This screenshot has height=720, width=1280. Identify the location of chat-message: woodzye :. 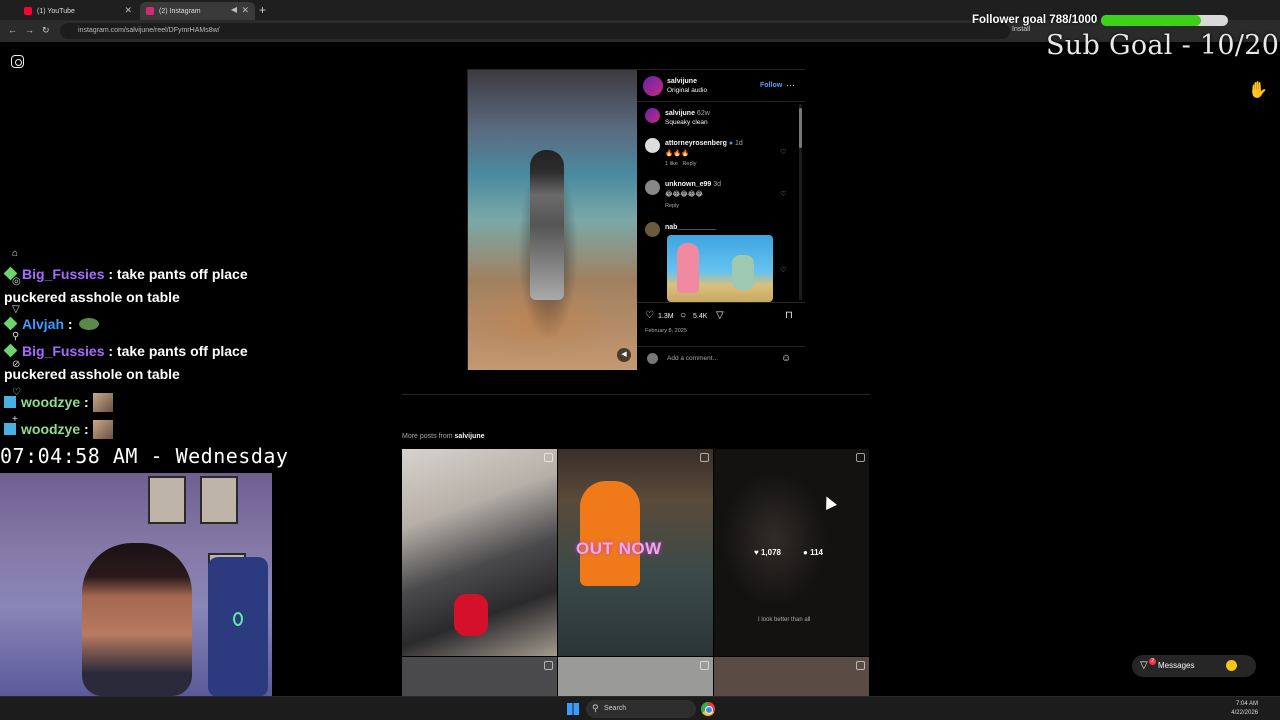
(58, 429).